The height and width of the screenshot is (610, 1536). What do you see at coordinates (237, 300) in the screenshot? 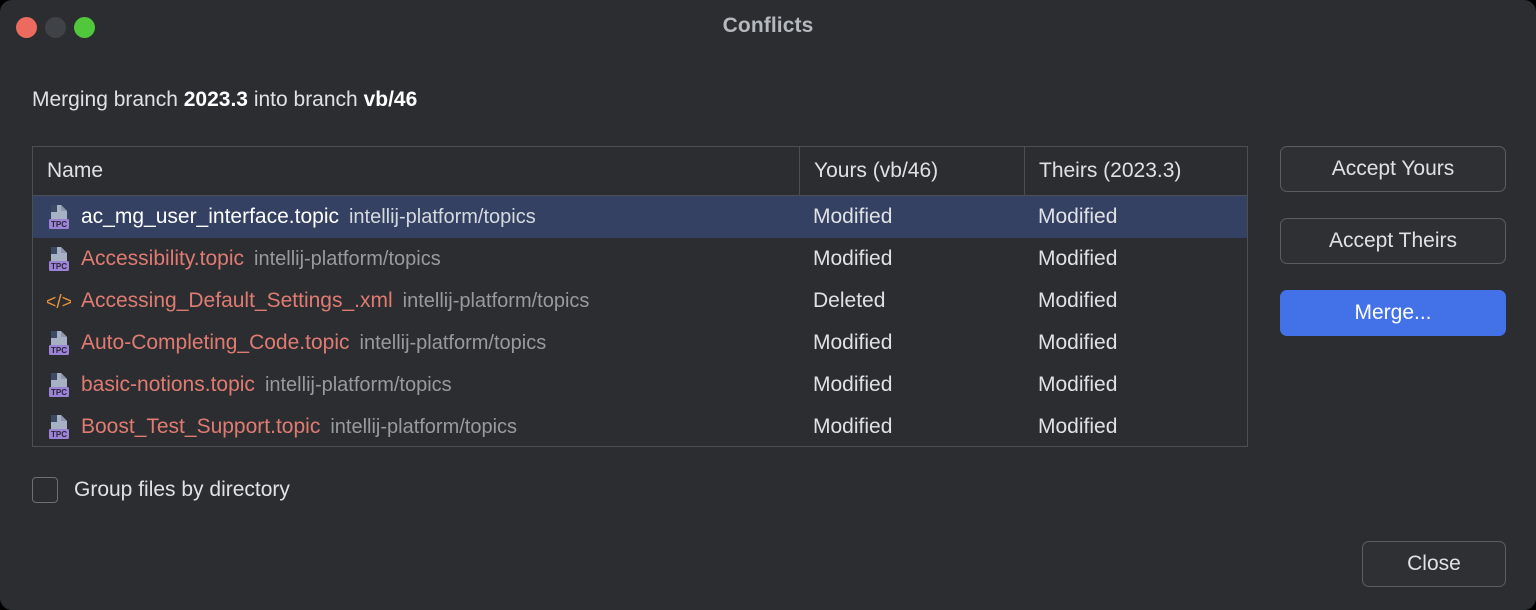
I see `file-name: Accessing_Default_Settings_.xml` at bounding box center [237, 300].